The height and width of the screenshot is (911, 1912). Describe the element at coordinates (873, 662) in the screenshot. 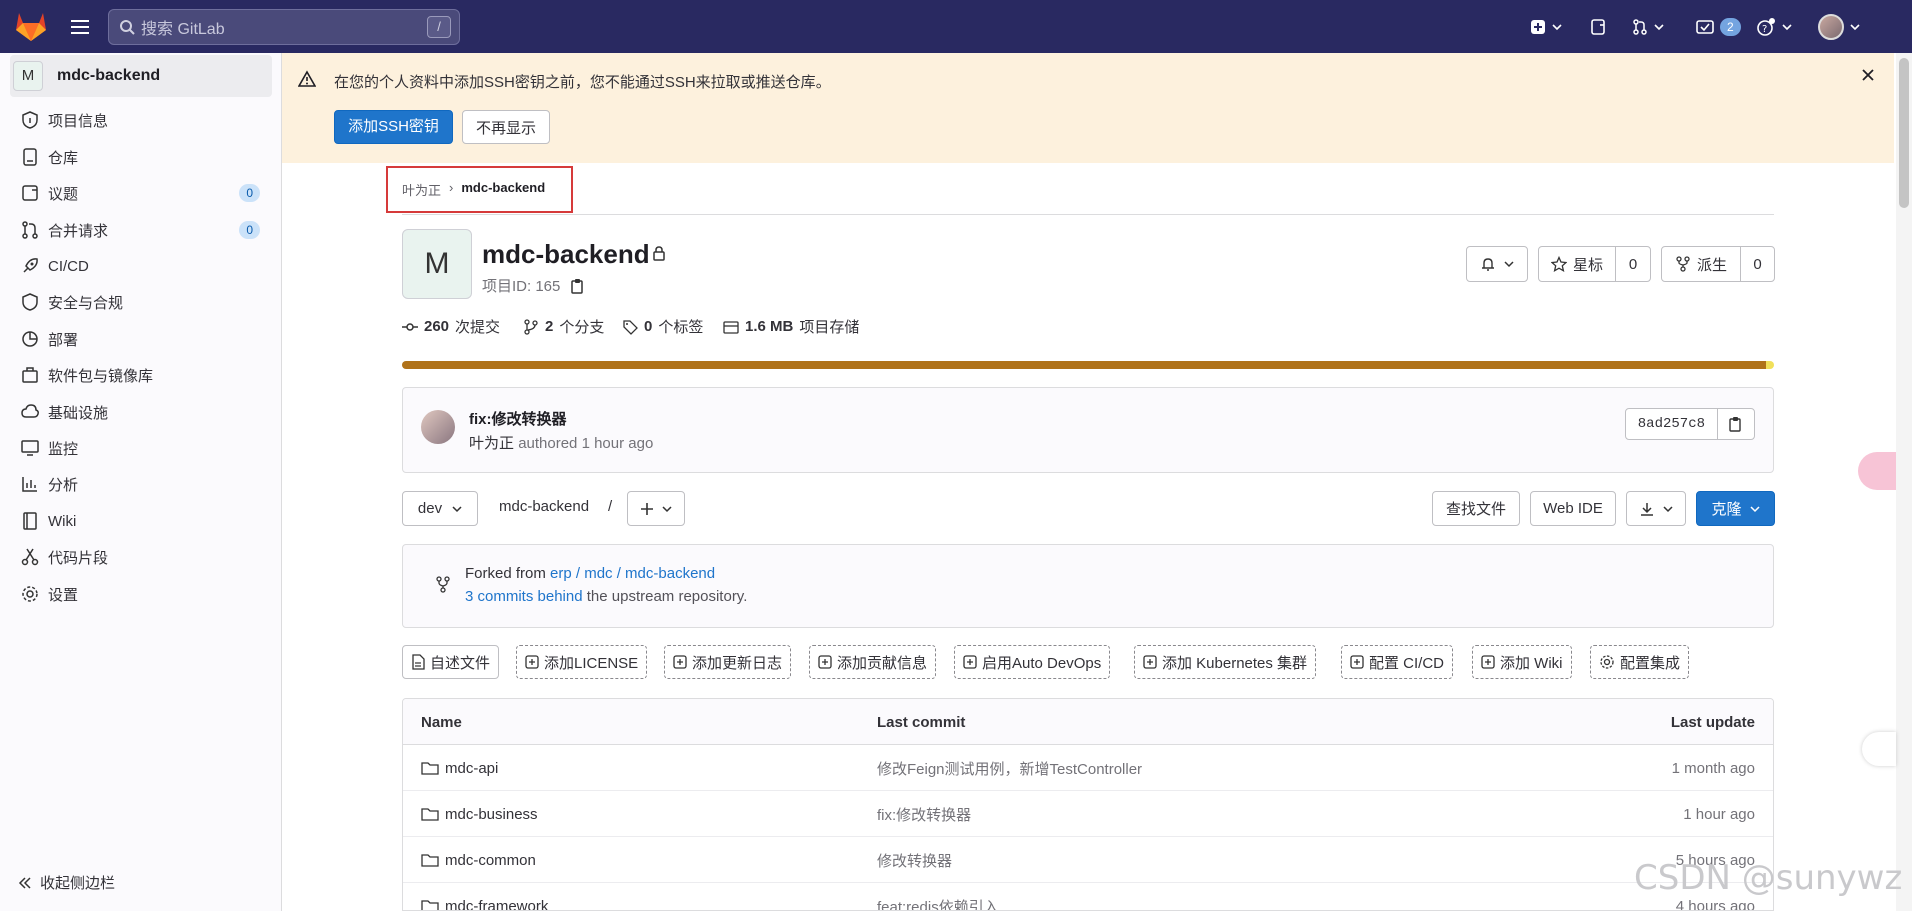

I see `add-contributing-button: 添加贡献信息` at that location.